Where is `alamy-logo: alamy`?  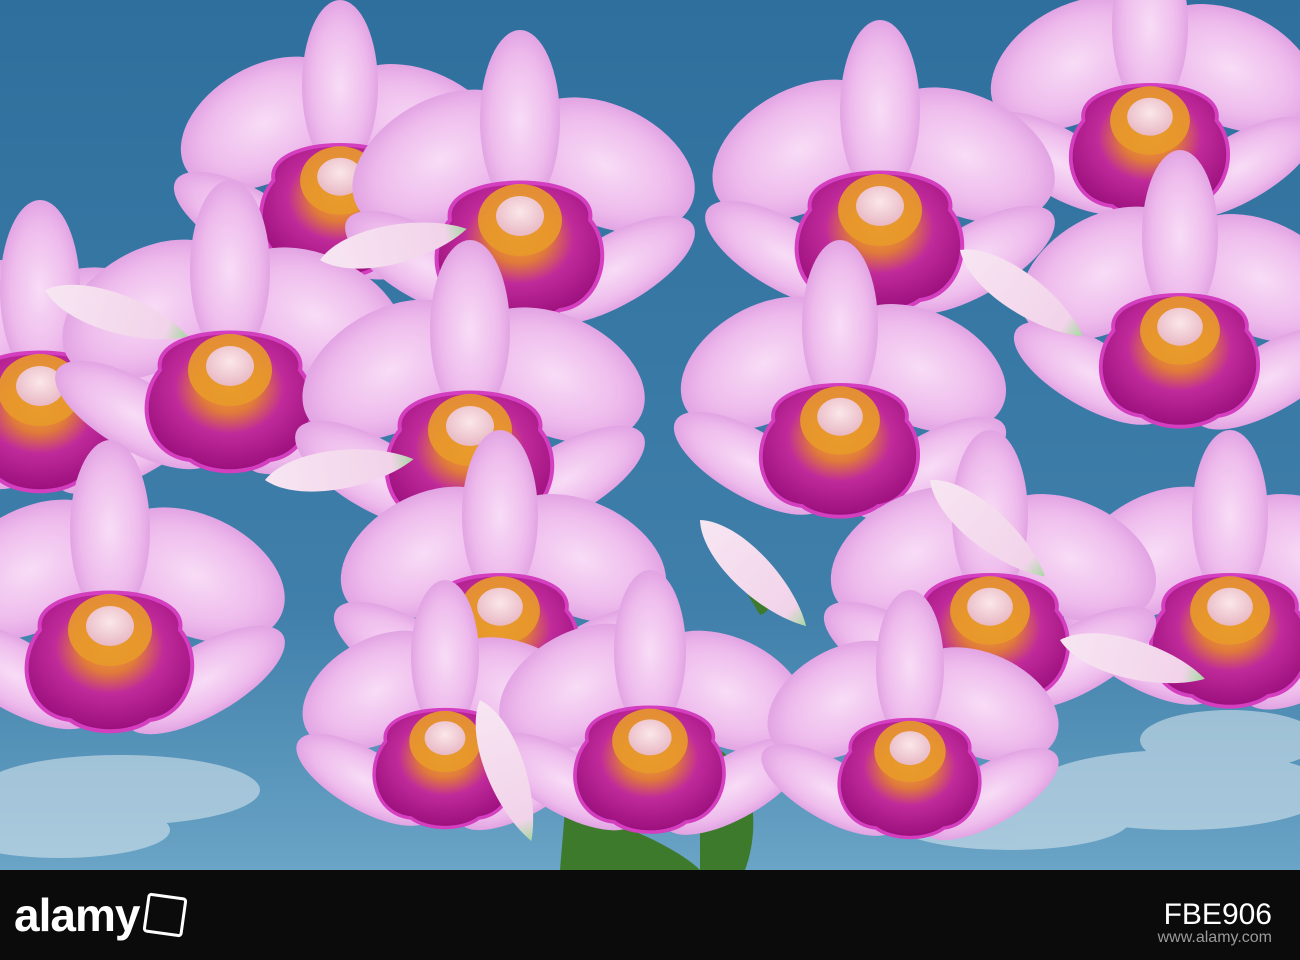
alamy-logo: alamy is located at coordinates (101, 915).